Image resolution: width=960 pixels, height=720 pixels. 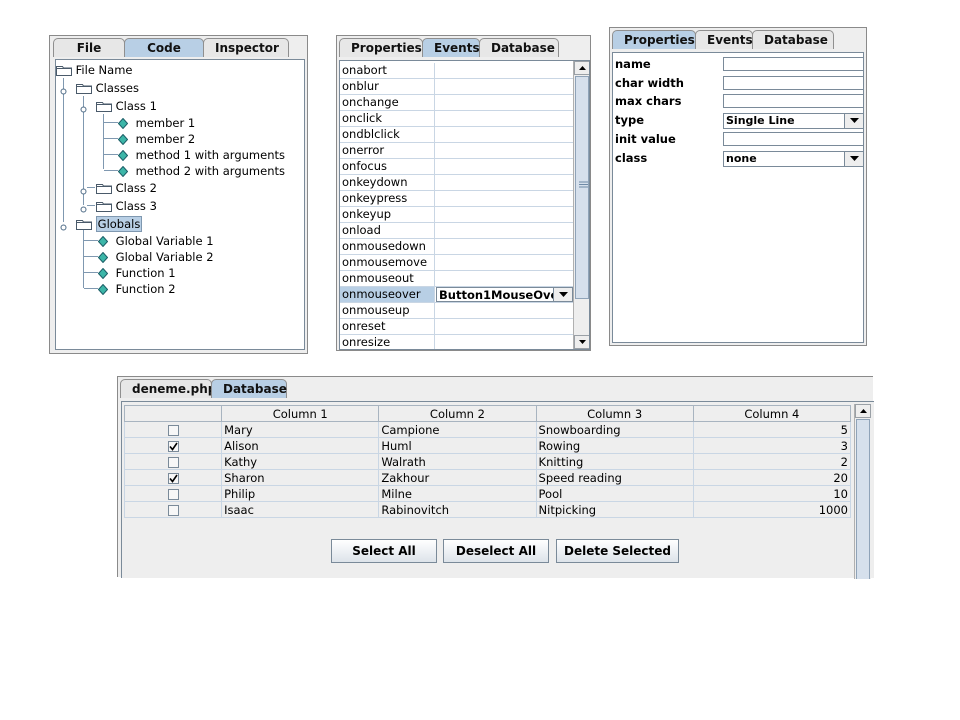 I want to click on column-header-2: Column 2, so click(x=457, y=413).